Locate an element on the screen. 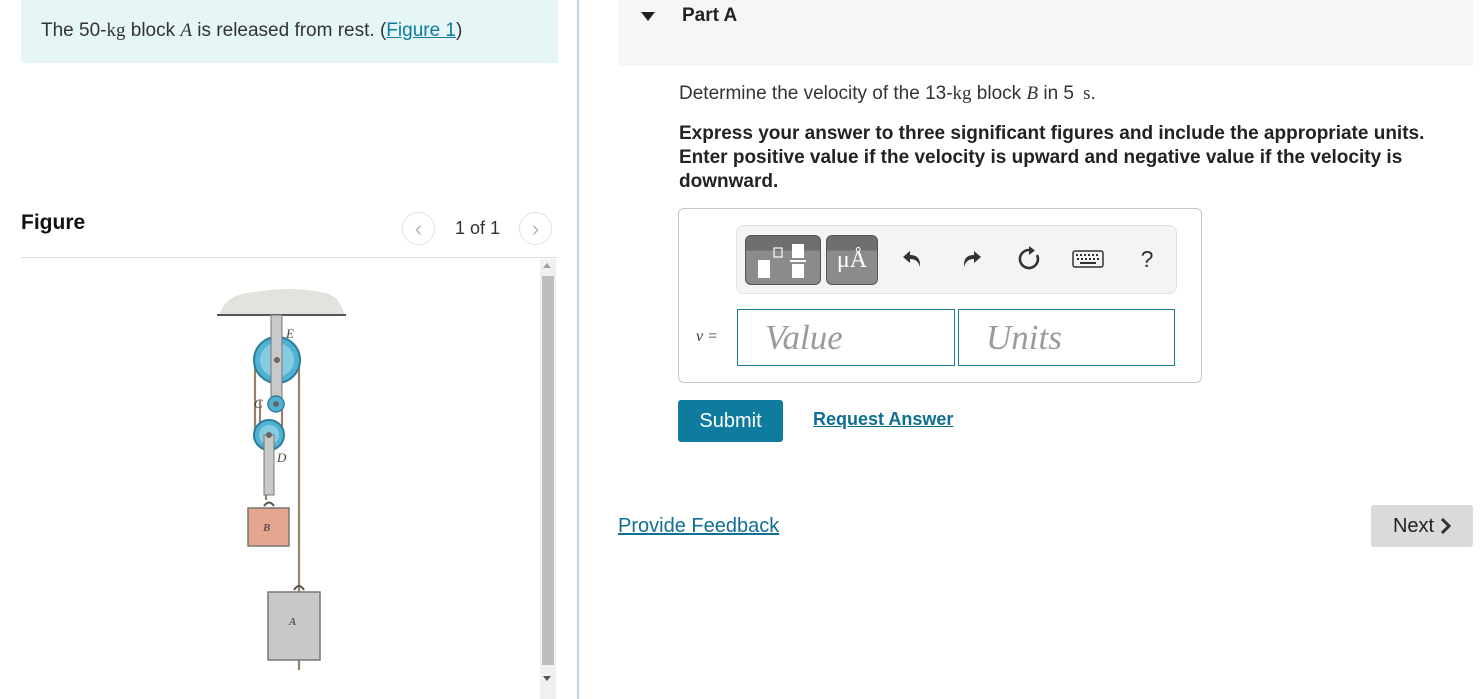 The width and height of the screenshot is (1480, 699). keyboard-icon is located at coordinates (1088, 259).